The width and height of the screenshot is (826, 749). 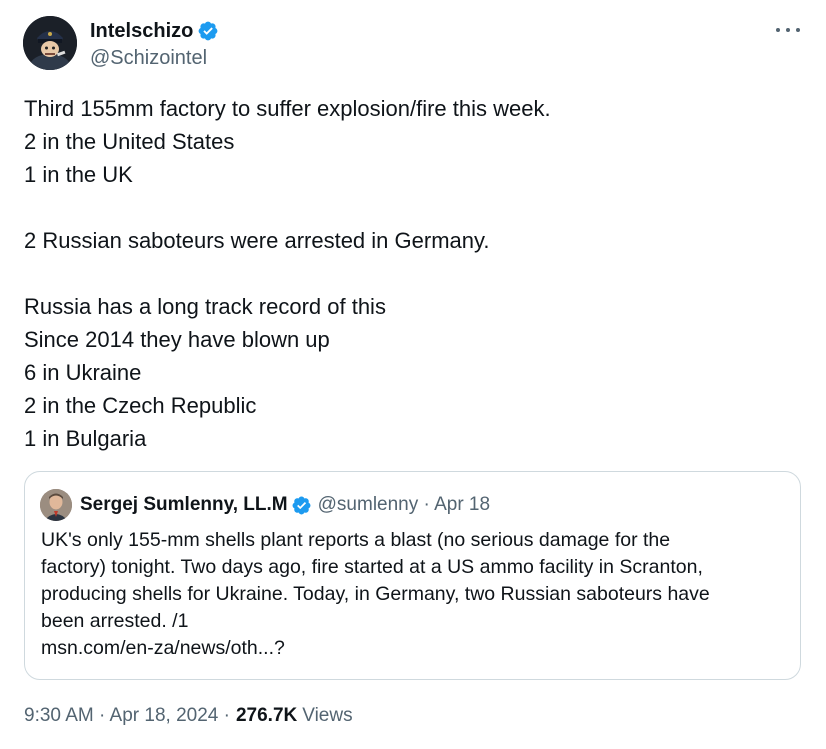 What do you see at coordinates (266, 715) in the screenshot?
I see `views-count: 276.7K` at bounding box center [266, 715].